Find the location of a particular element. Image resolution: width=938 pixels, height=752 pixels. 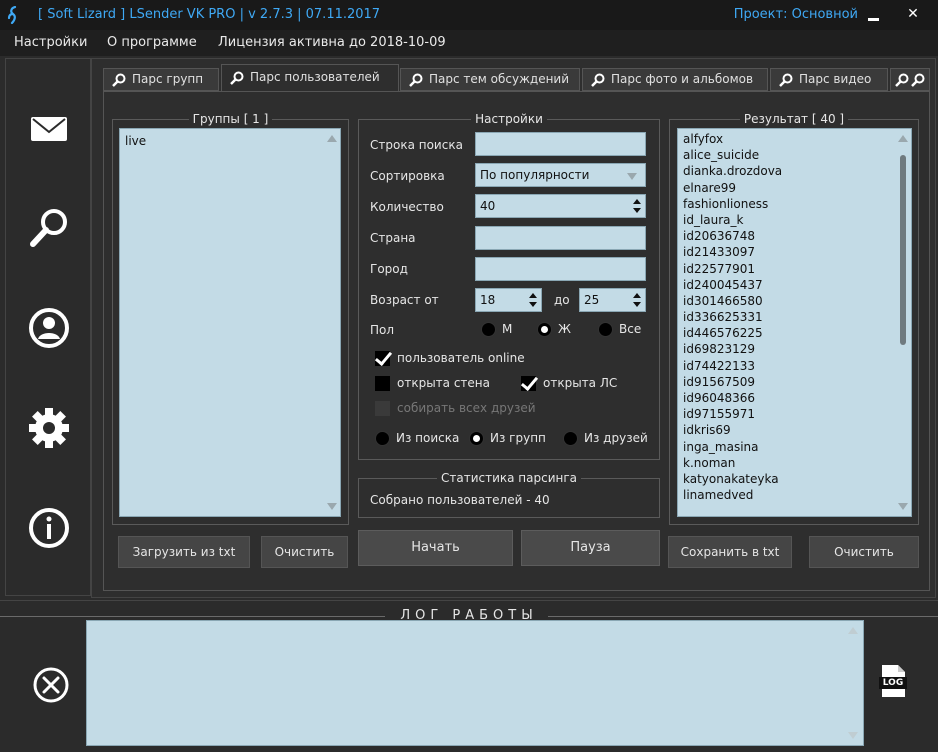

list-item: elnare99 is located at coordinates (794, 188).